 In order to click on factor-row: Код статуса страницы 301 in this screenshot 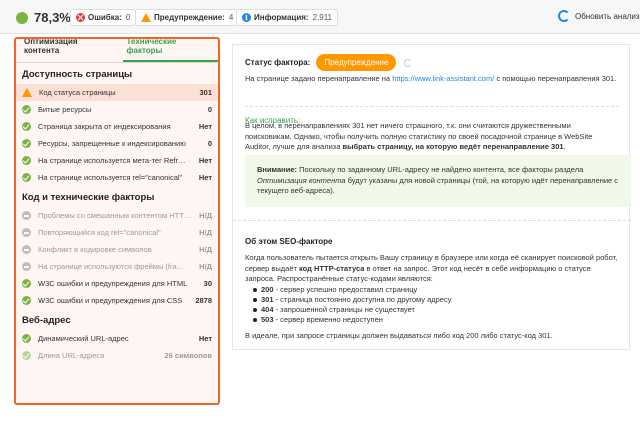, I will do `click(117, 92)`.